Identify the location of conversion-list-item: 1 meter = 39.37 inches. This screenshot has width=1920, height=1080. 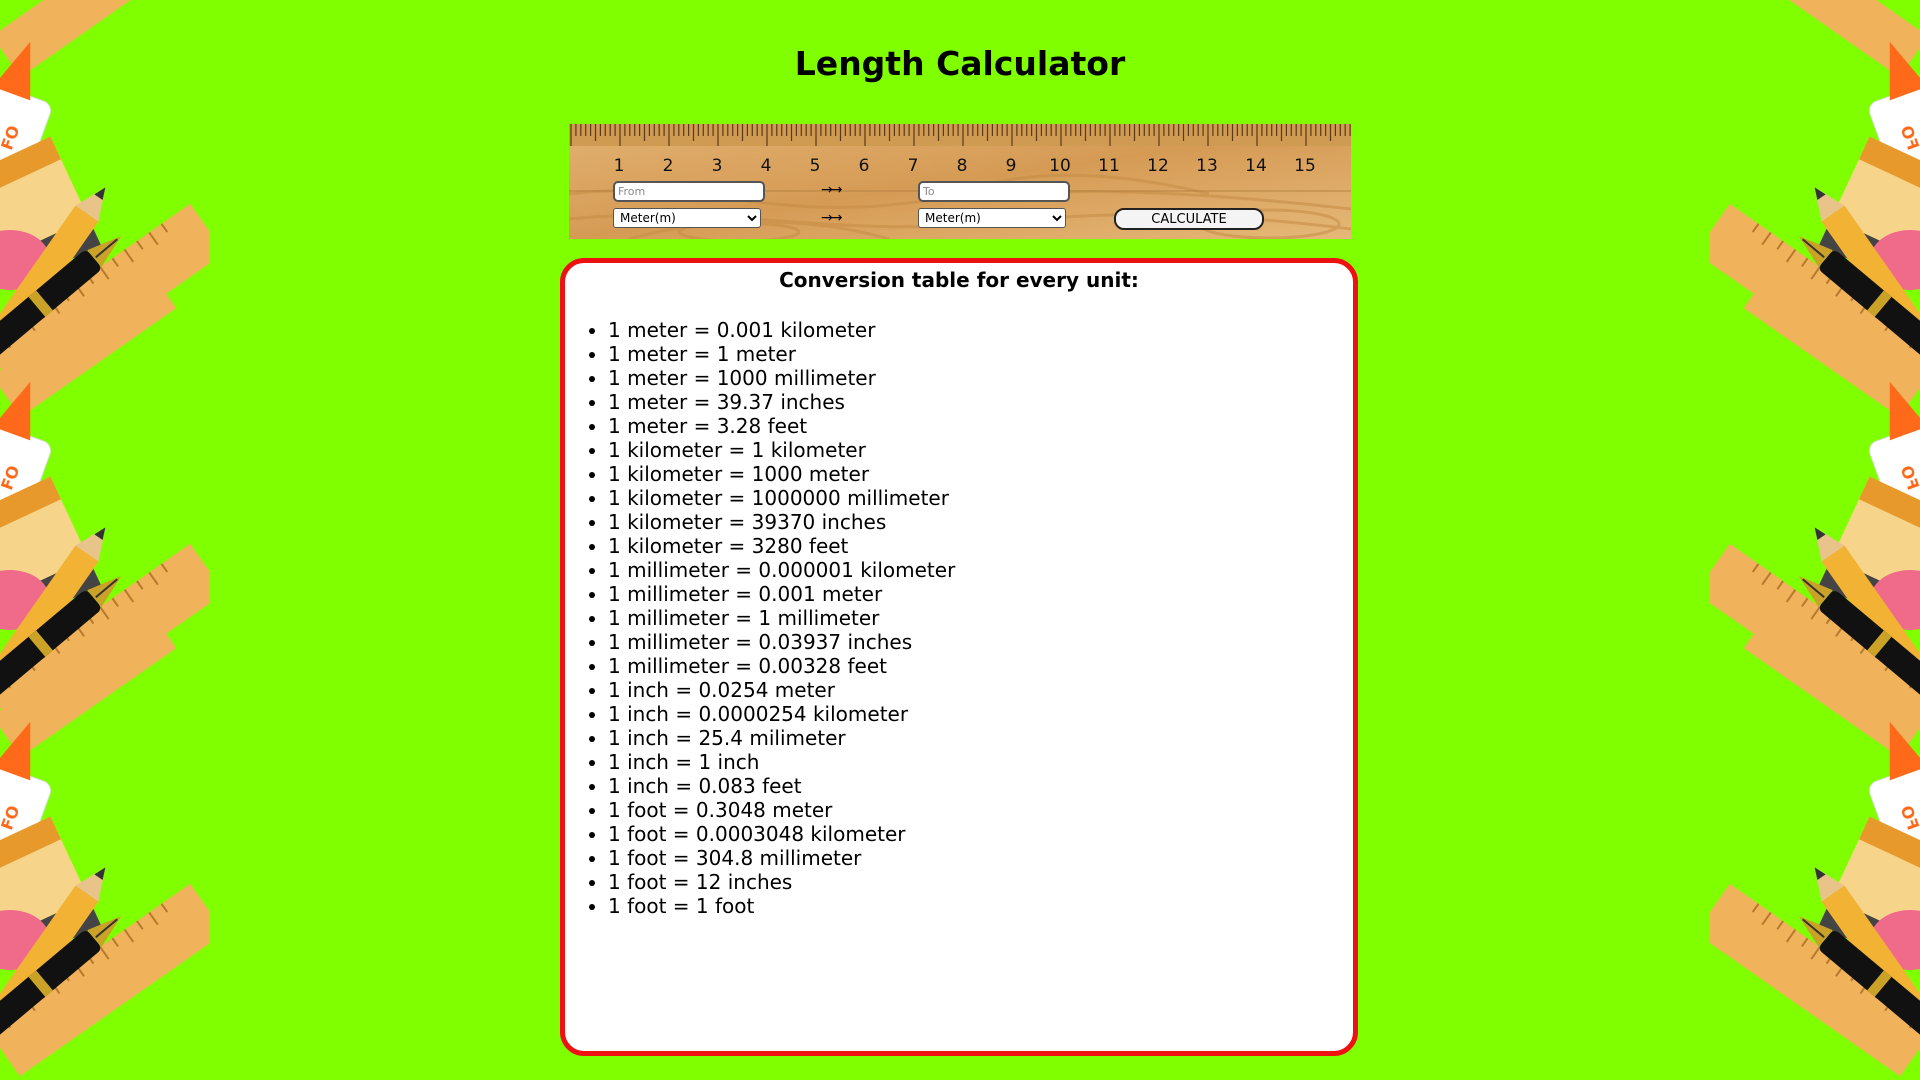
(980, 402).